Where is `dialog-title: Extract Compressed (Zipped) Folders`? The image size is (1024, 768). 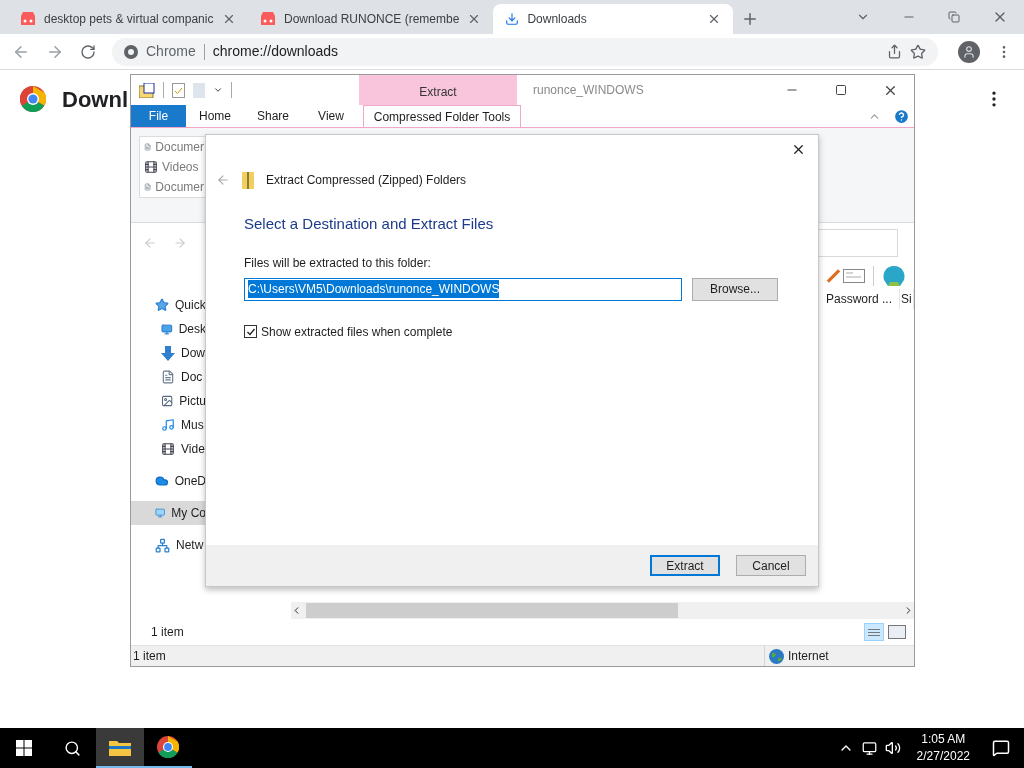
dialog-title: Extract Compressed (Zipped) Folders is located at coordinates (366, 180).